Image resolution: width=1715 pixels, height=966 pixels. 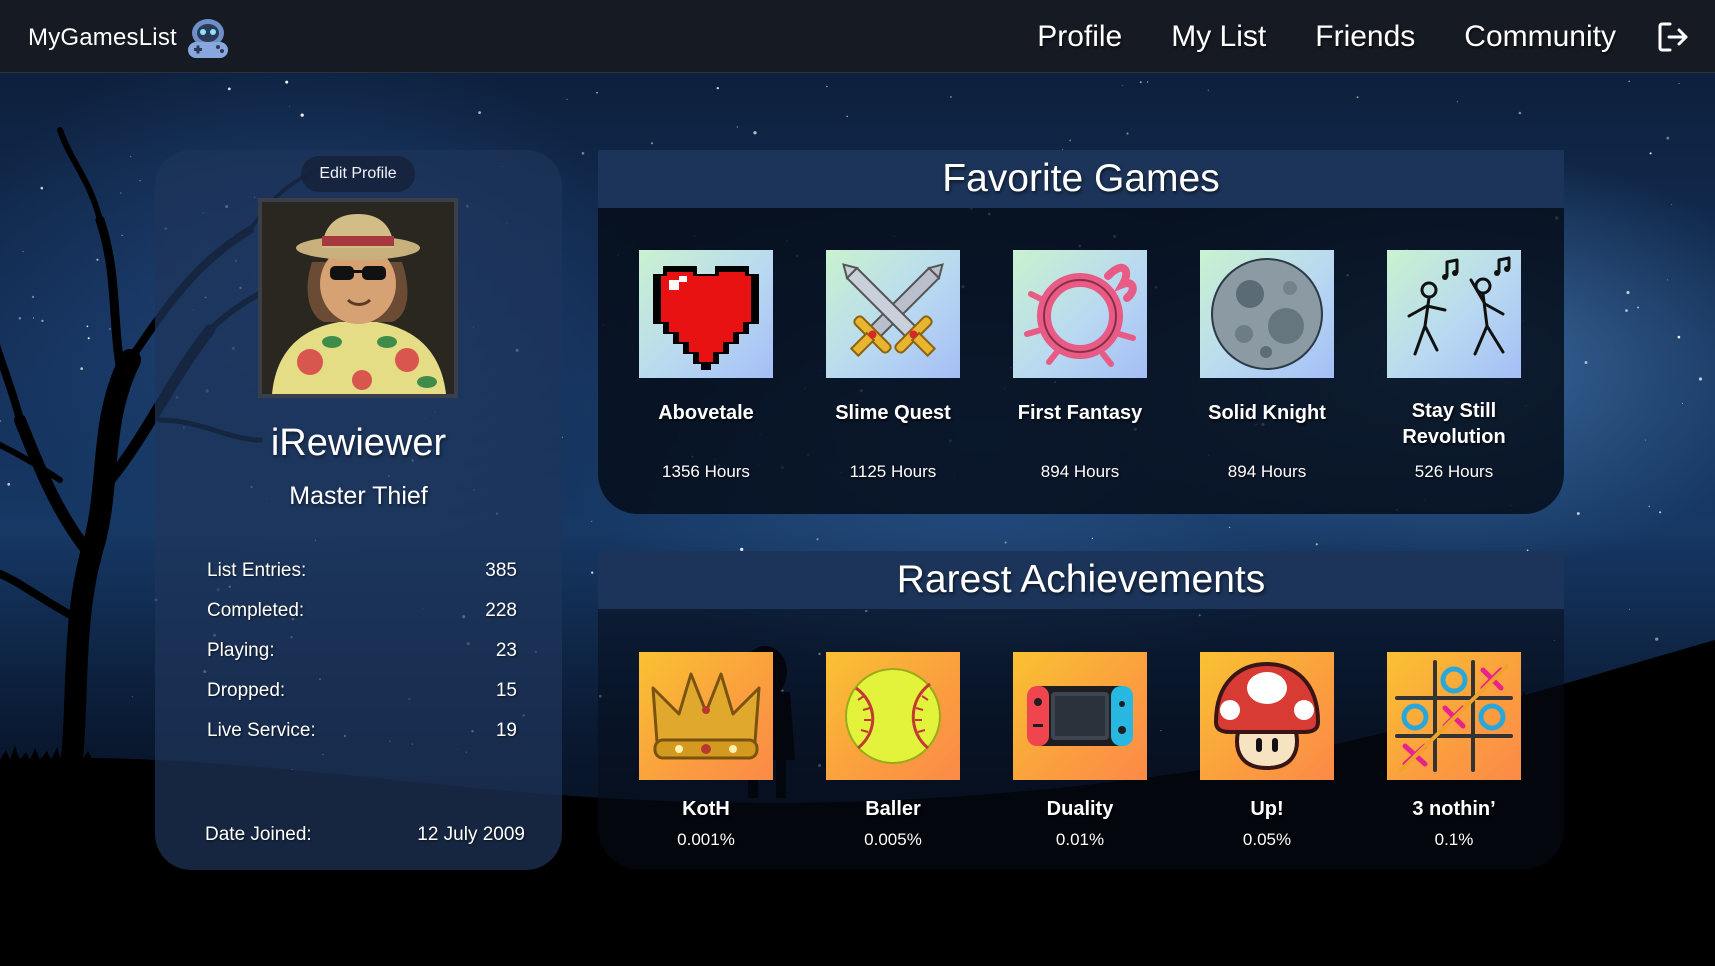 I want to click on stat-completed: Completed: 228, so click(x=362, y=620).